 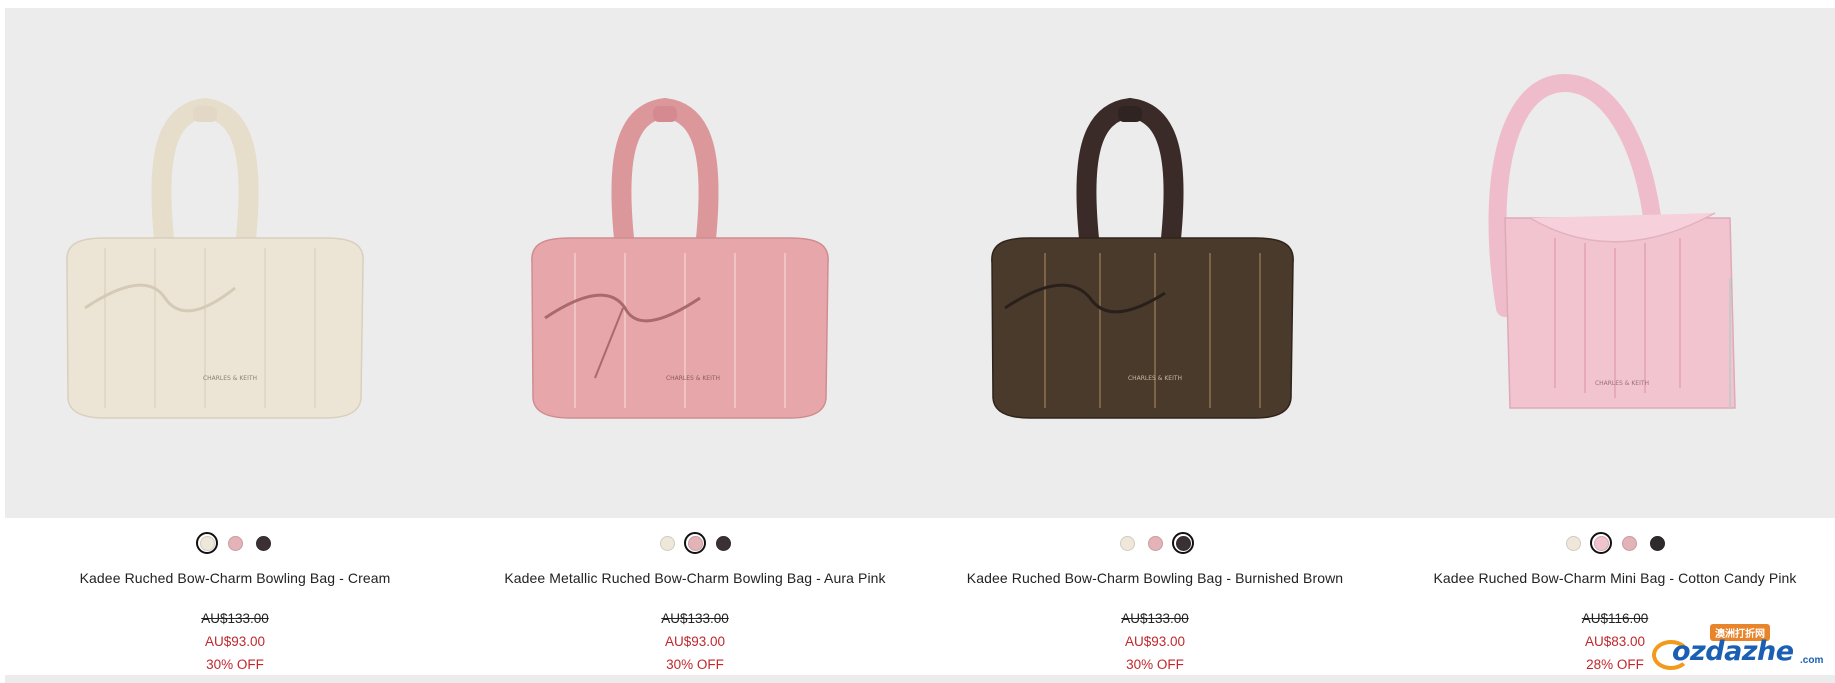 What do you see at coordinates (1601, 543) in the screenshot?
I see `swatch-cotton-candy-pink` at bounding box center [1601, 543].